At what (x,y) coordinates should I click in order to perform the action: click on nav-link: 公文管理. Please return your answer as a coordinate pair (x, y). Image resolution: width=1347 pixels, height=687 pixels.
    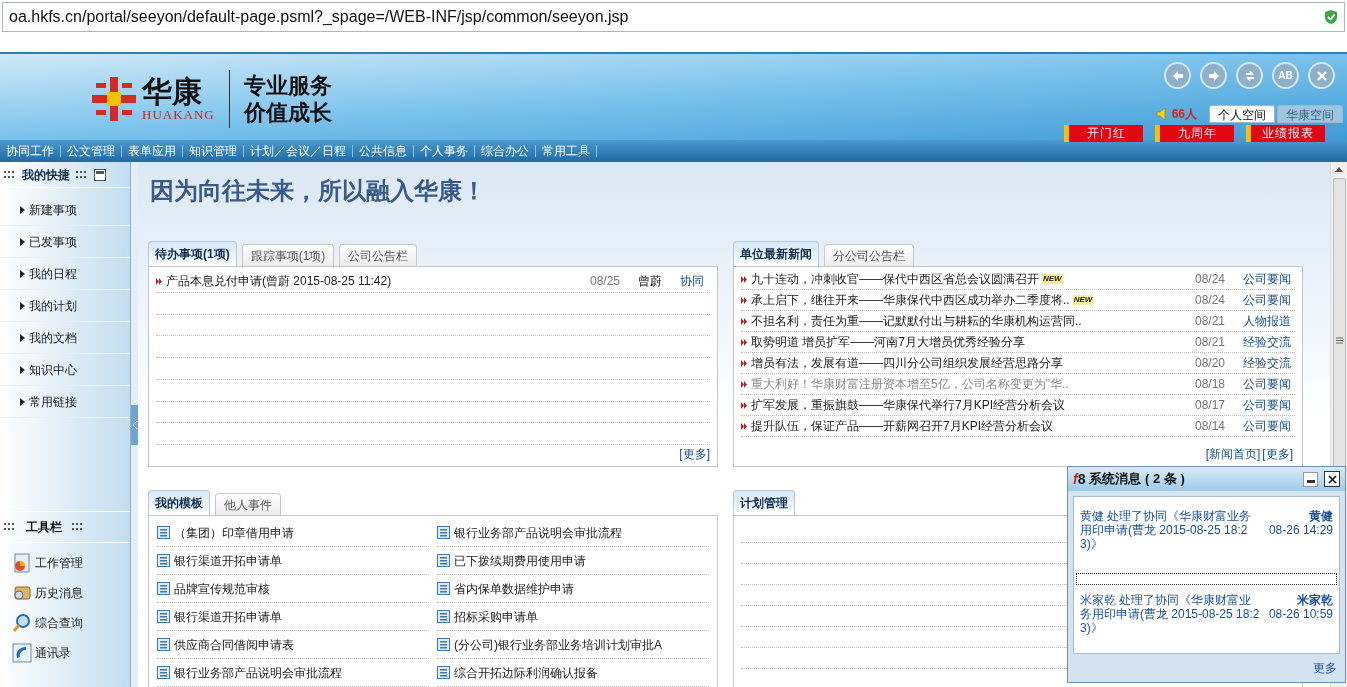
    Looking at the image, I should click on (91, 151).